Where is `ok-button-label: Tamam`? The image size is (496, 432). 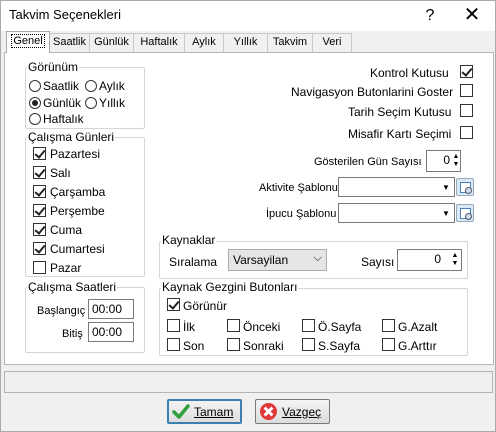 ok-button-label: Tamam is located at coordinates (214, 412).